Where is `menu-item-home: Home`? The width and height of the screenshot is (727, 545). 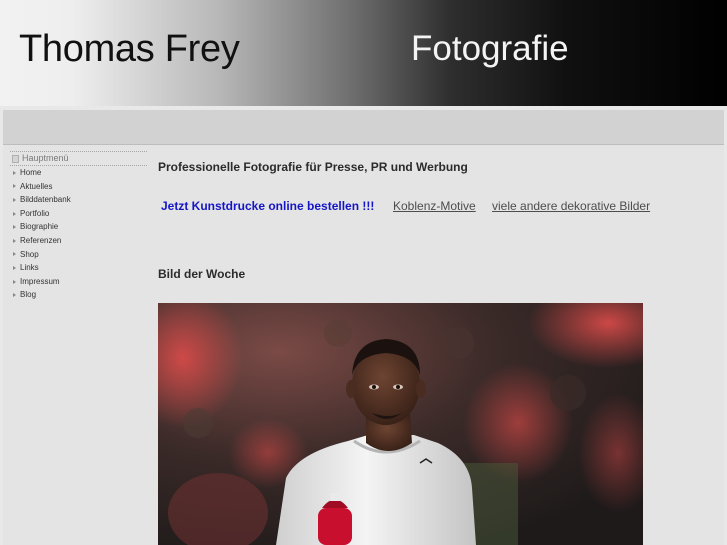 menu-item-home: Home is located at coordinates (78, 173).